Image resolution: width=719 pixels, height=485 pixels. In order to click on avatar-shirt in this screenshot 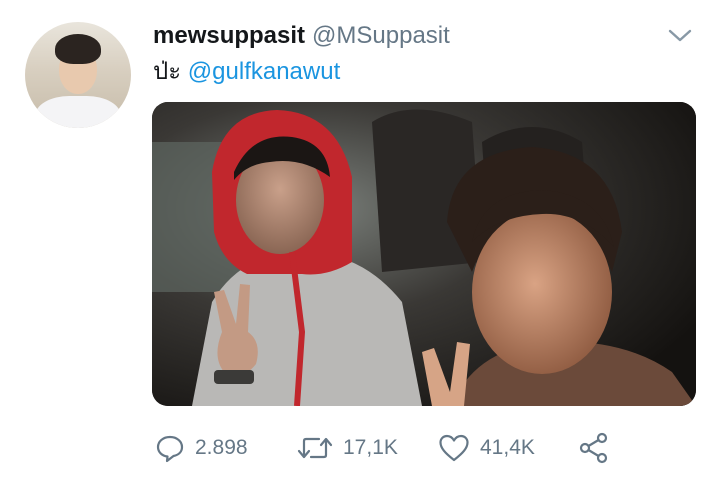, I will do `click(78, 112)`.